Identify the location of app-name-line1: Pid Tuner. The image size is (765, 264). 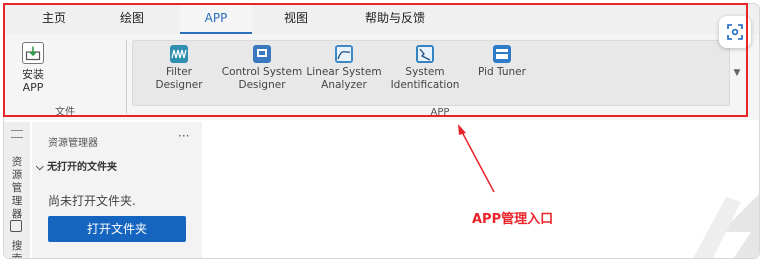
(502, 72).